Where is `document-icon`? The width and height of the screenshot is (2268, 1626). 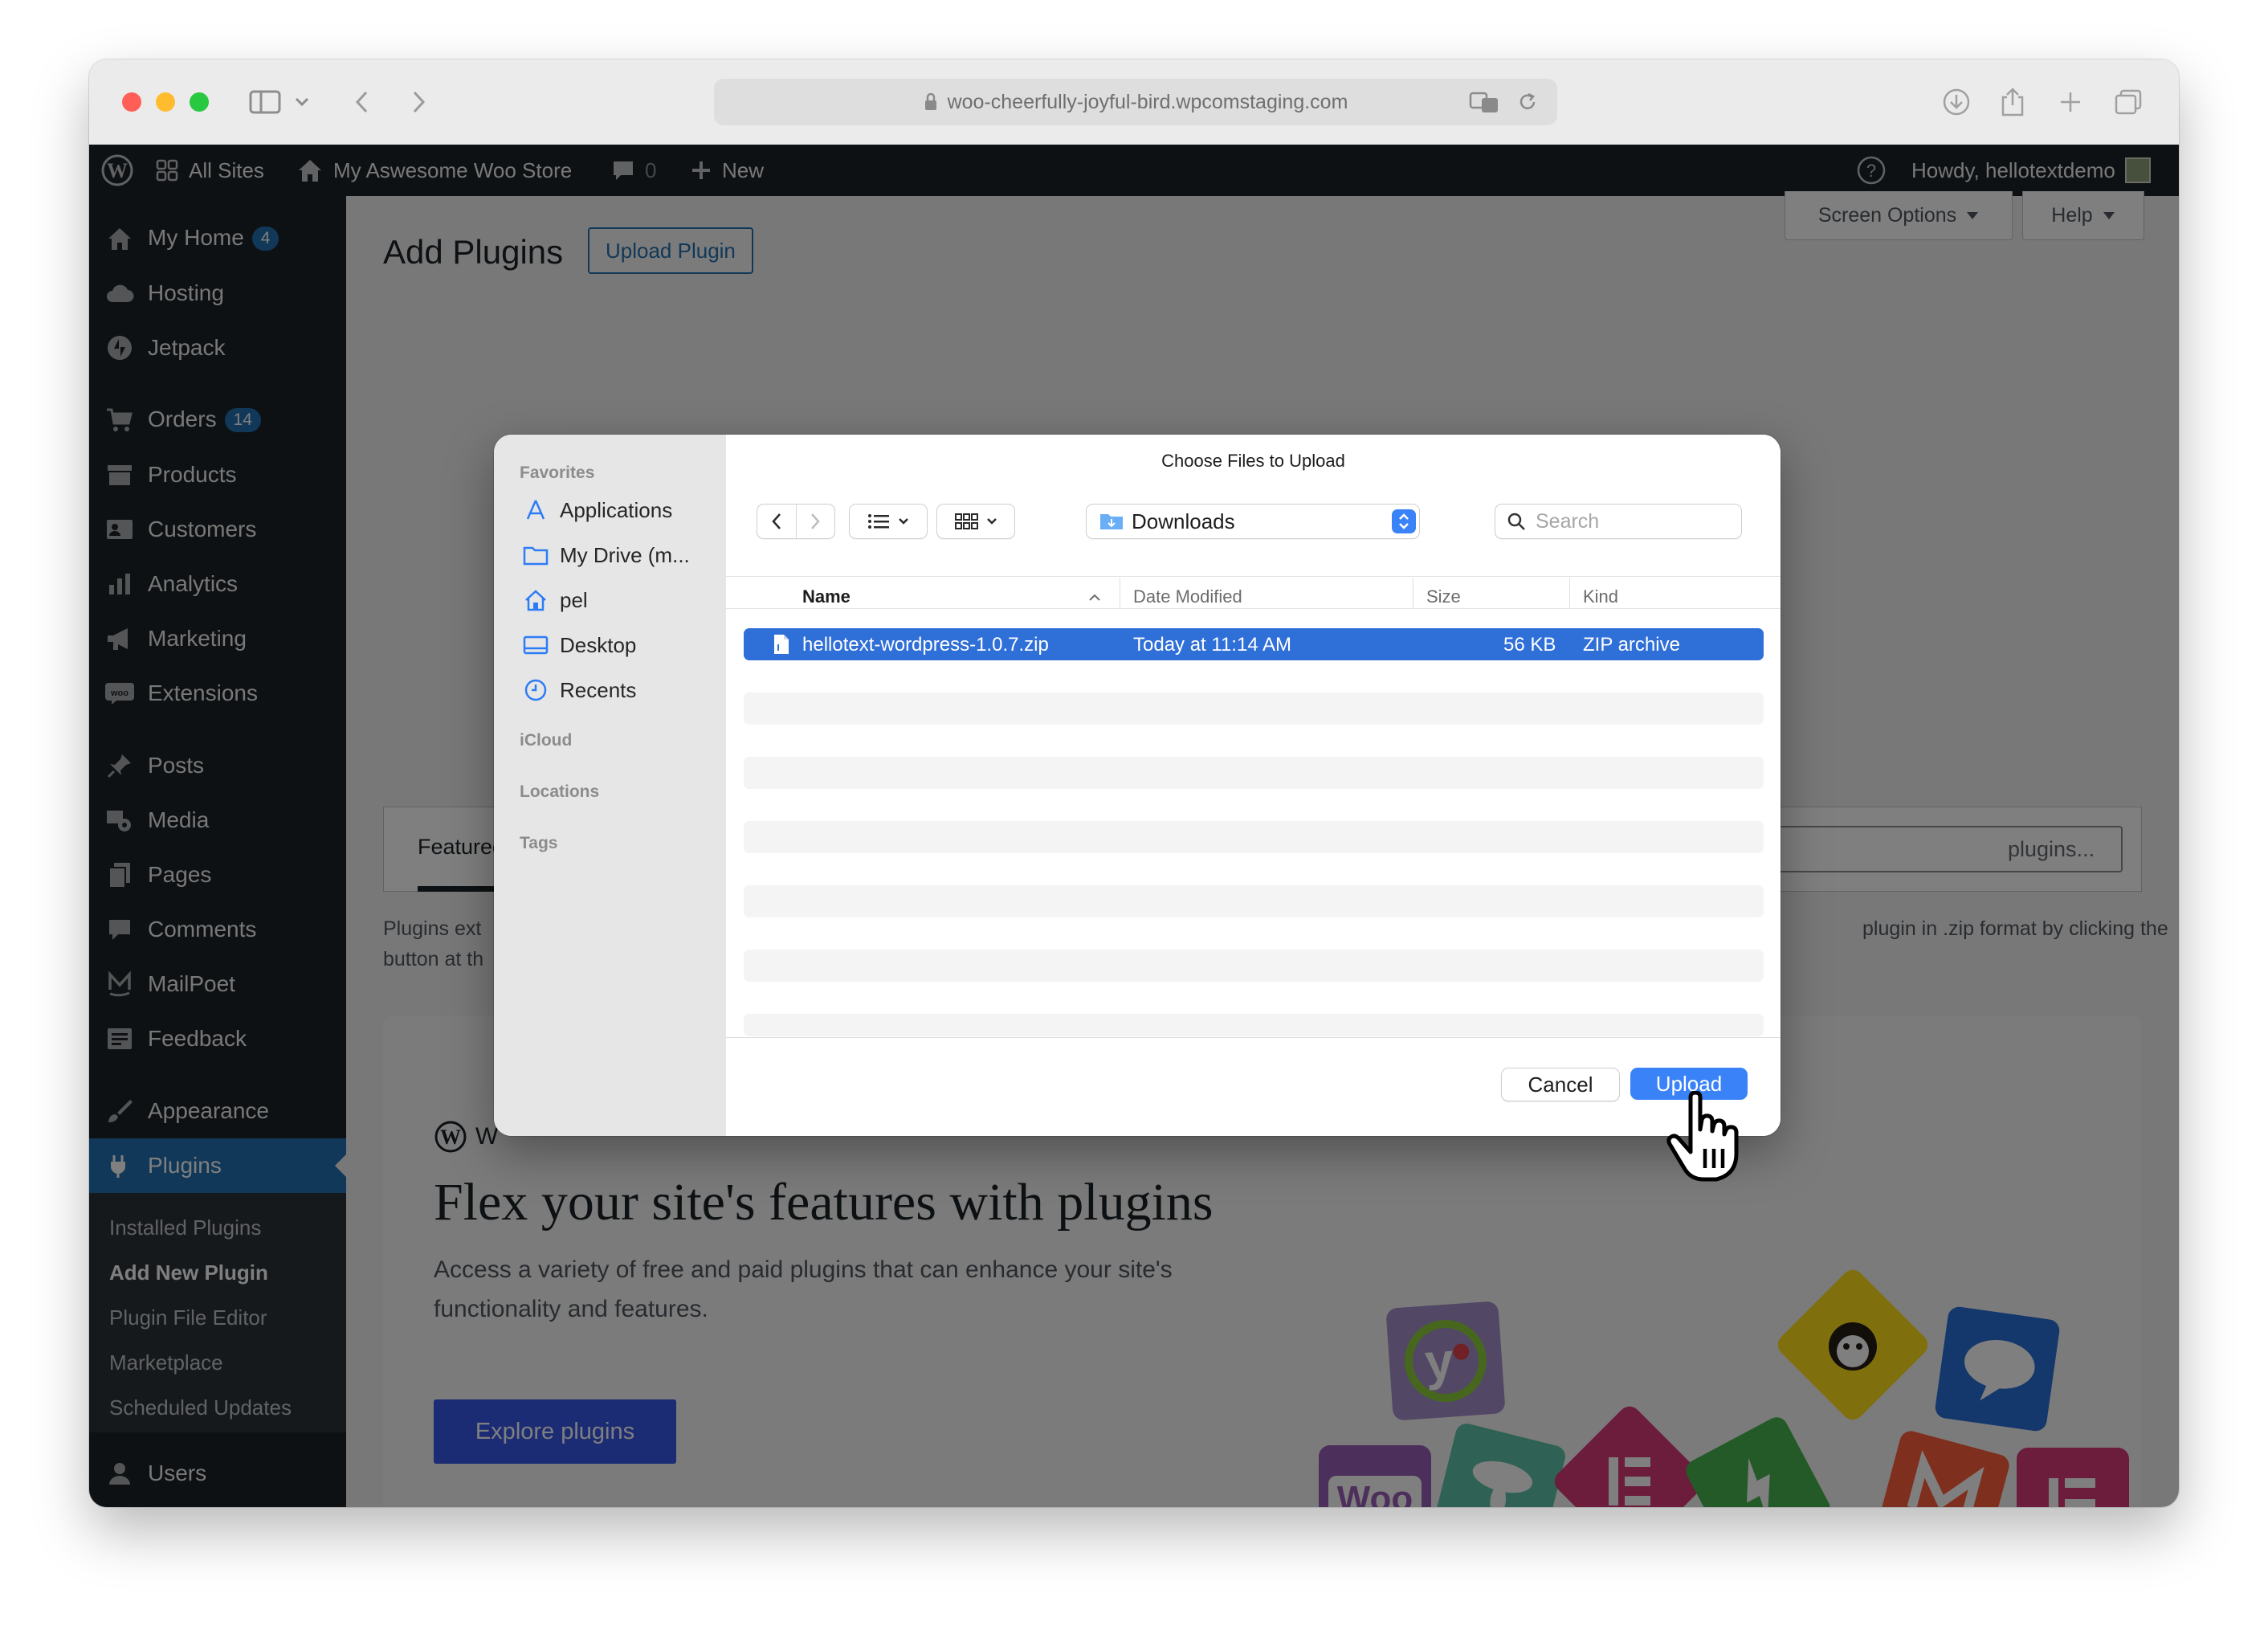
document-icon is located at coordinates (781, 644).